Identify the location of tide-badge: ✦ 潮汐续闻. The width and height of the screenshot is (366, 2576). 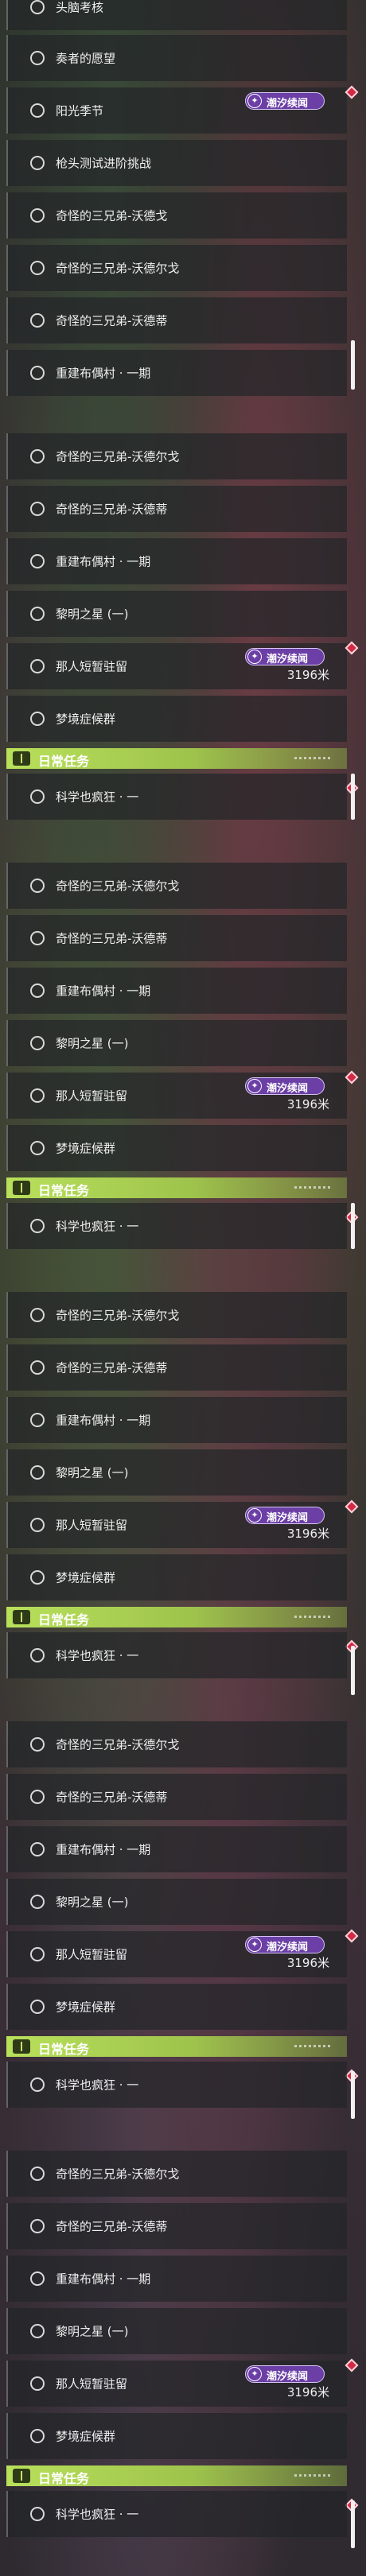
(285, 656).